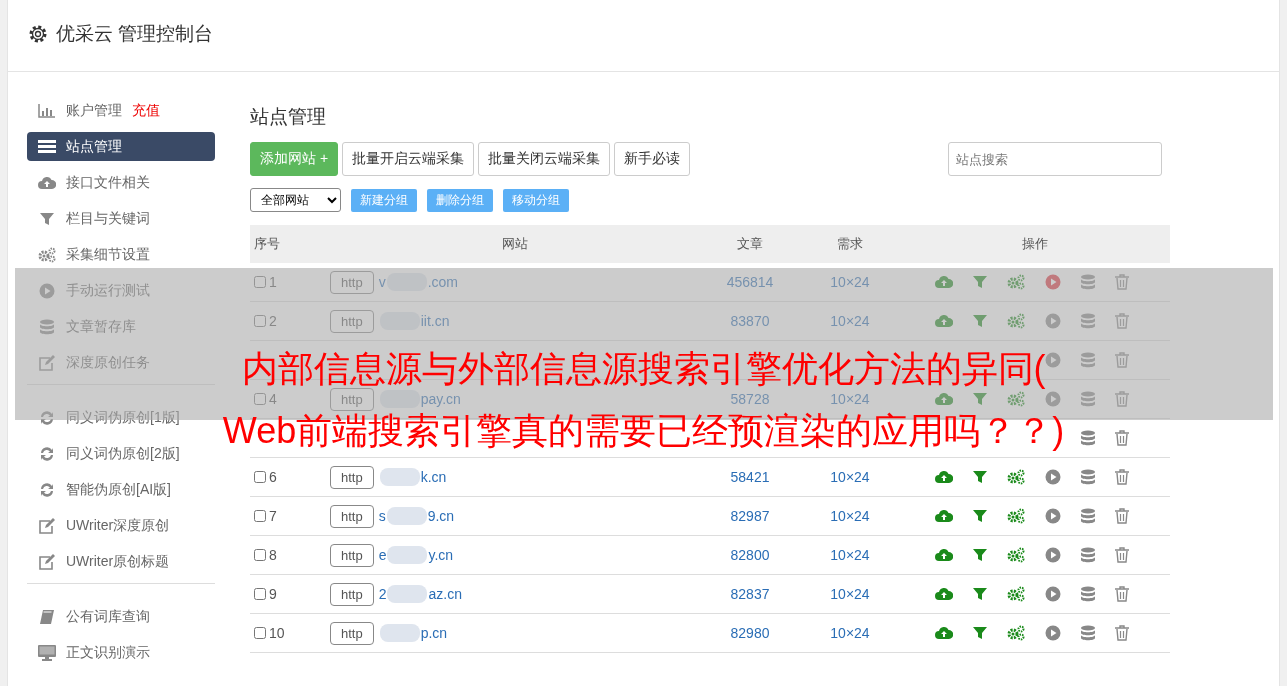 The height and width of the screenshot is (686, 1287). I want to click on sidebar-item: UWriter原创标题, so click(121, 561).